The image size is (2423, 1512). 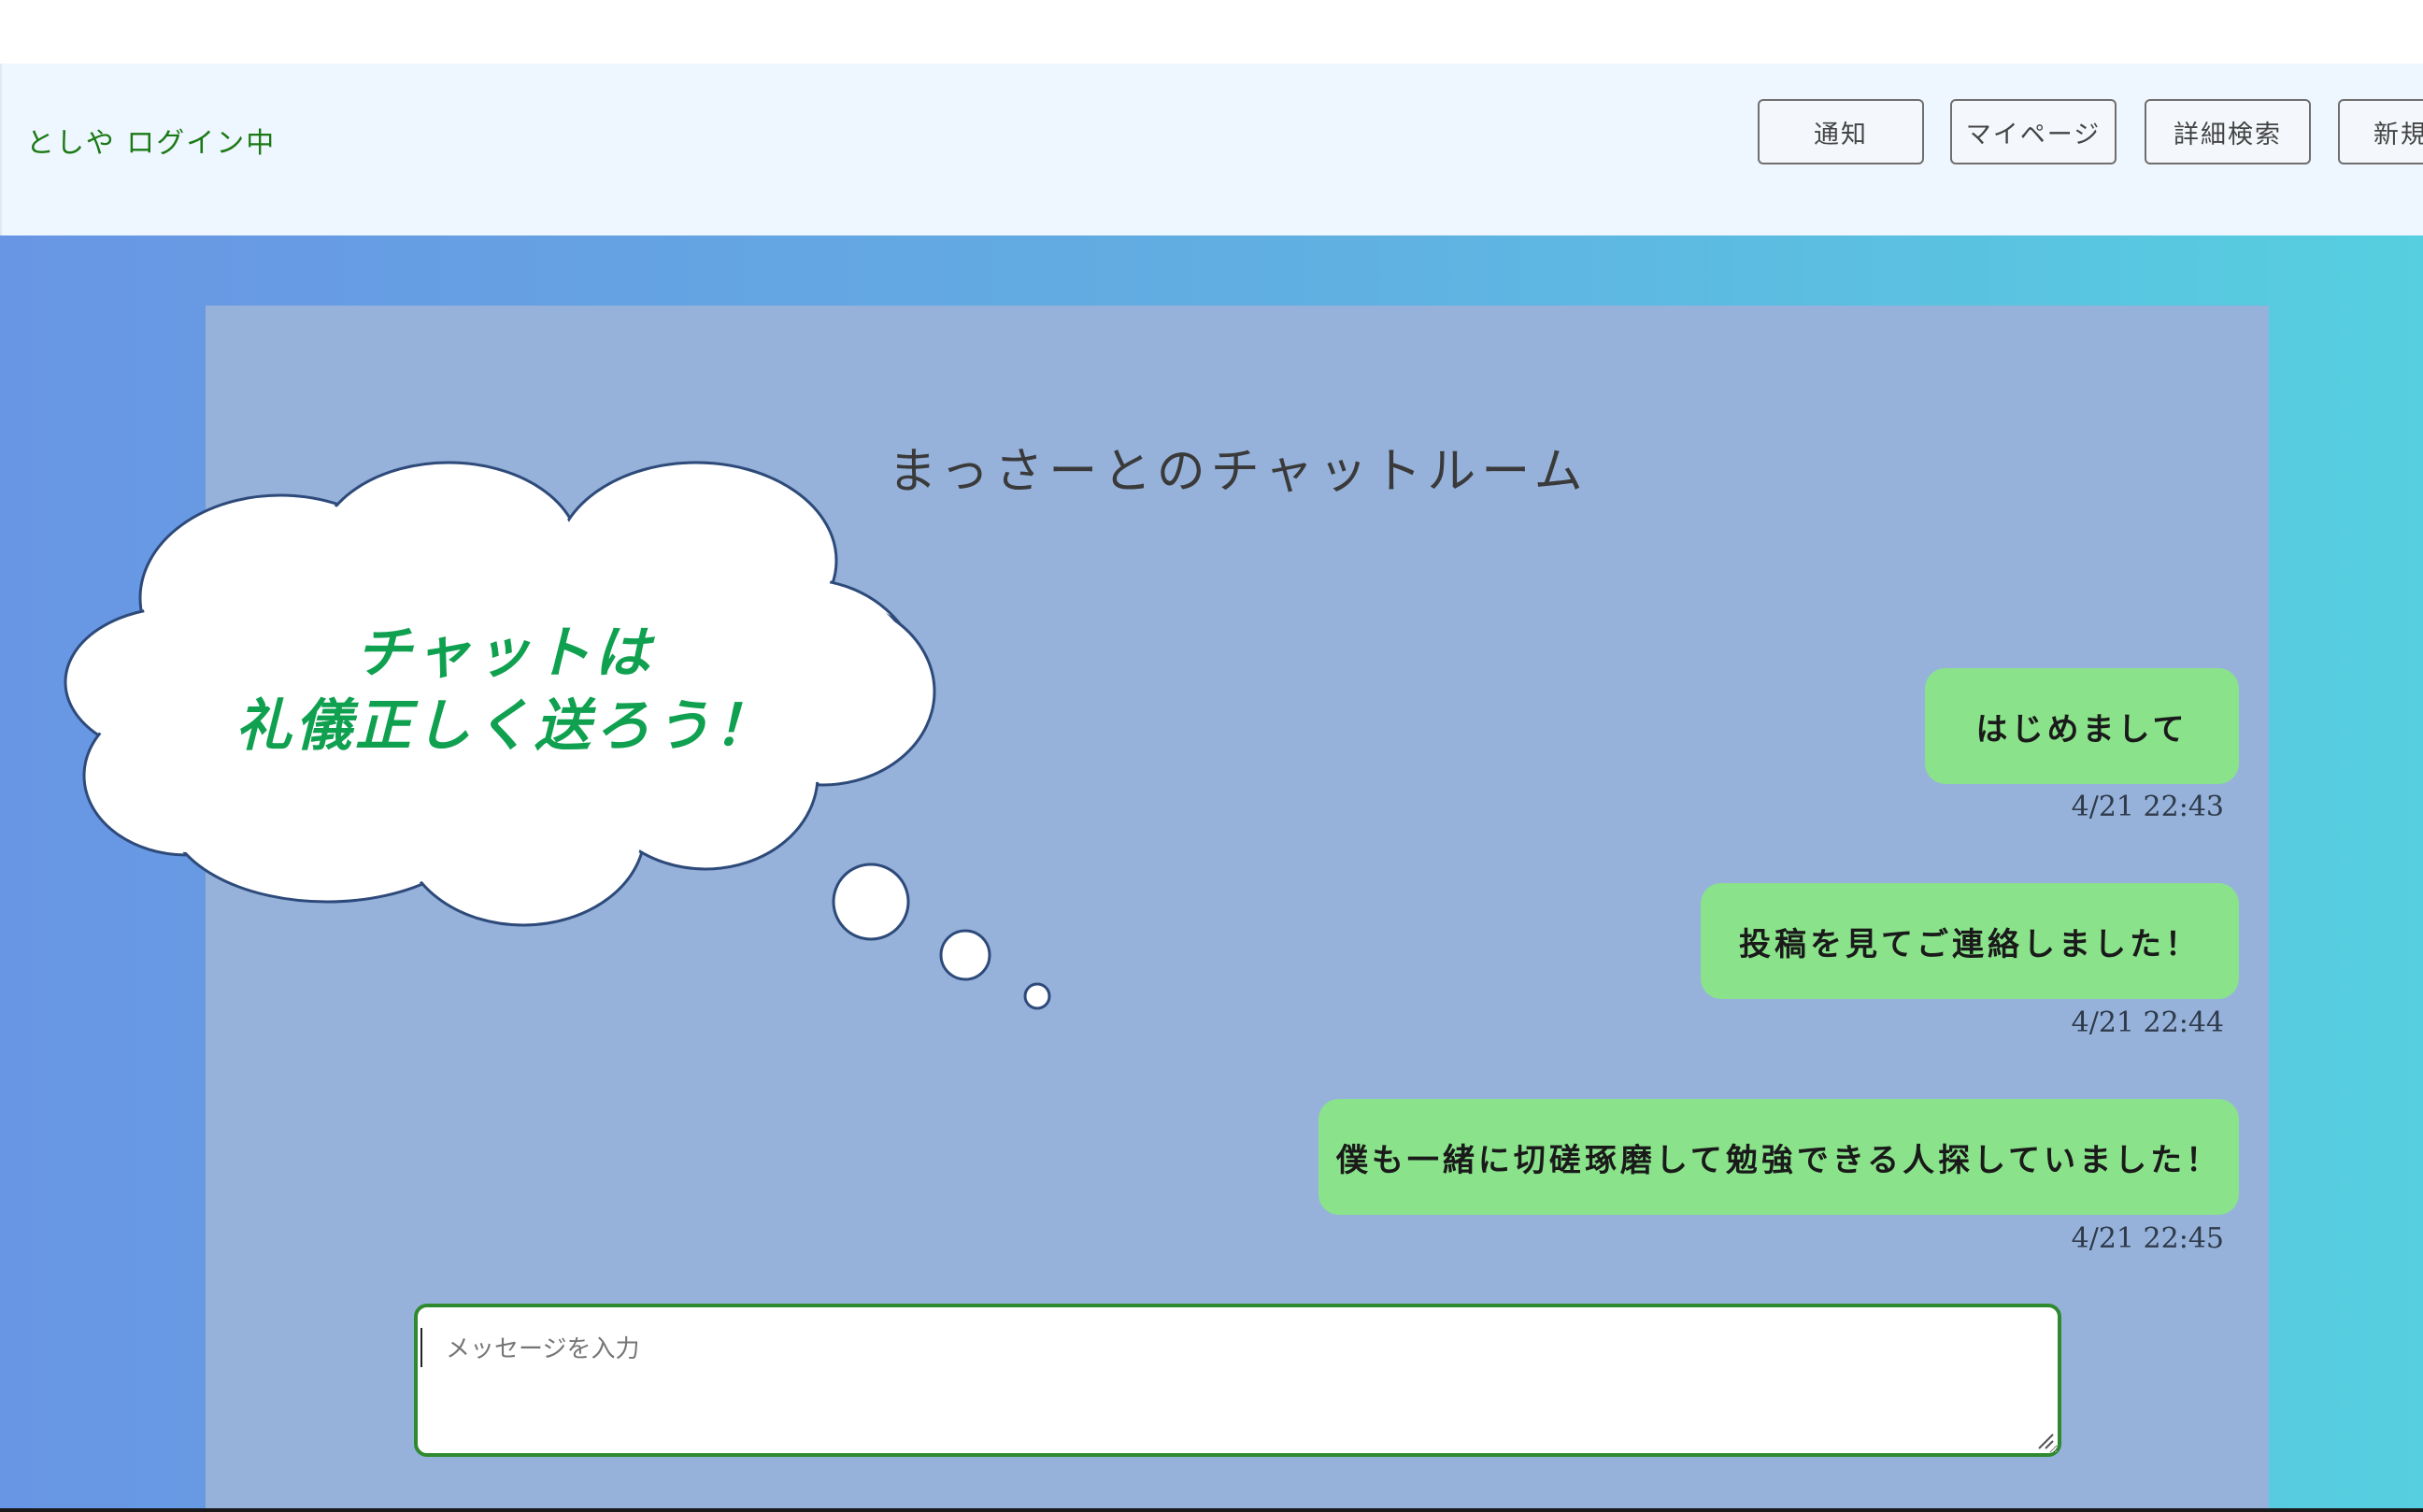 I want to click on mypage-button: マイページ, so click(x=2034, y=131).